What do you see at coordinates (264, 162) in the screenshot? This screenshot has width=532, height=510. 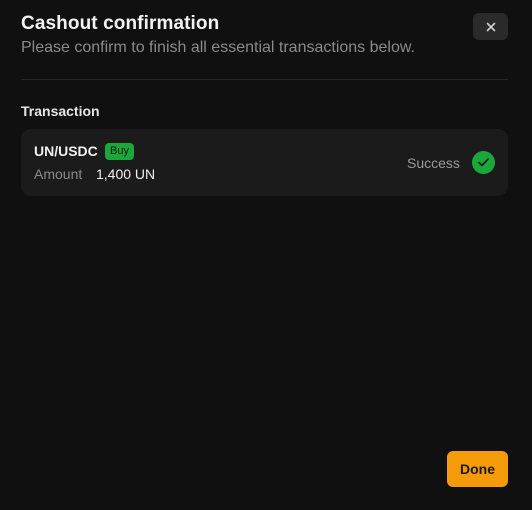 I see `transaction-card: UN/USDC Buy Amount 1,400 UN Success` at bounding box center [264, 162].